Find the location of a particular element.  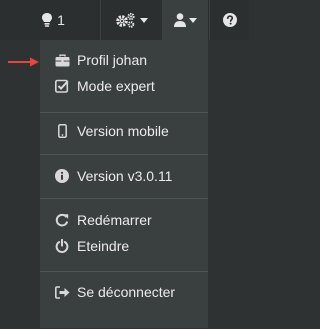

menu-item-label: Version mobile is located at coordinates (123, 131).